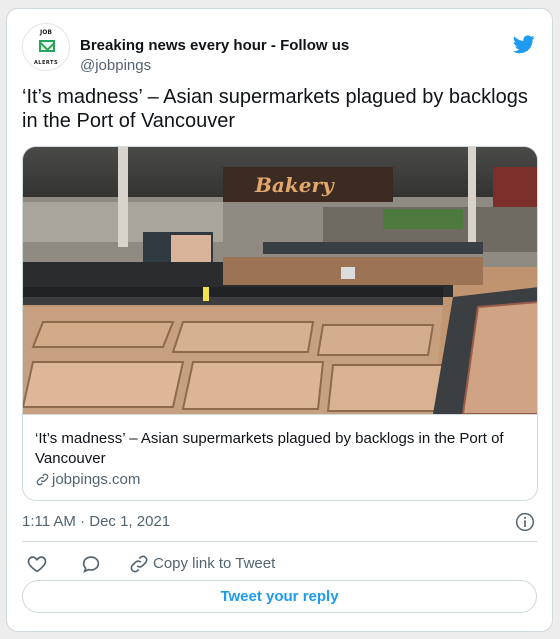 This screenshot has width=560, height=639. I want to click on heart-icon, so click(37, 564).